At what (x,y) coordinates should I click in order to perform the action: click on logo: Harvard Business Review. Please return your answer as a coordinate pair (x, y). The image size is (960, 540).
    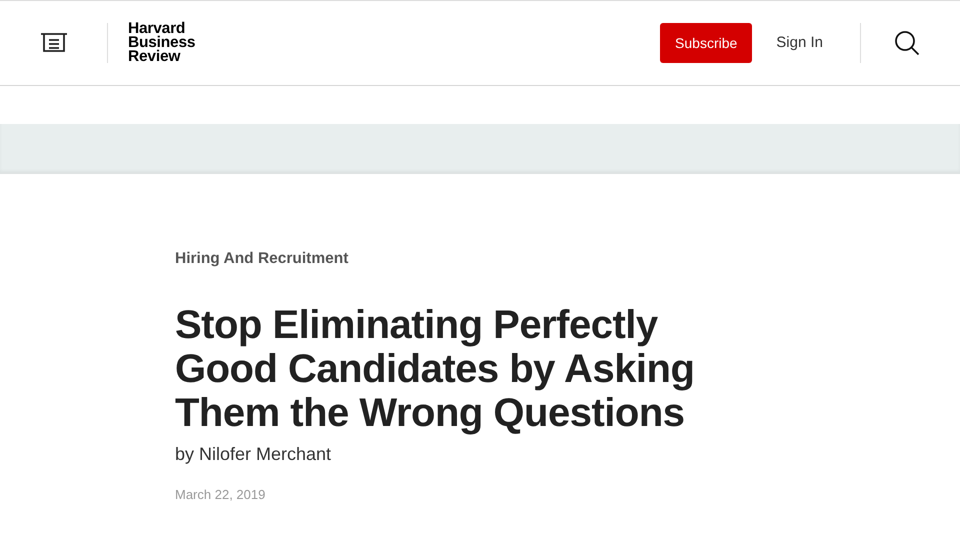
    Looking at the image, I should click on (160, 43).